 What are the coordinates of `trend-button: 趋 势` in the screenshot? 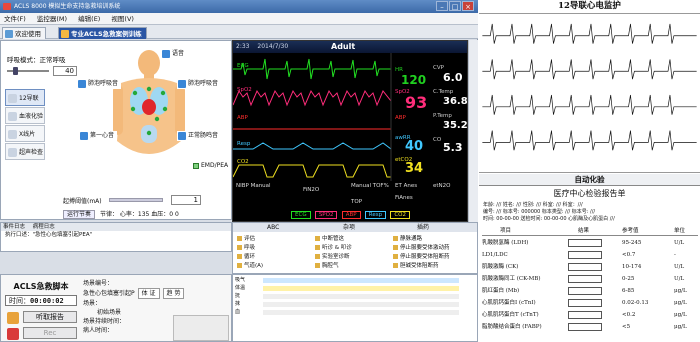 It's located at (173, 293).